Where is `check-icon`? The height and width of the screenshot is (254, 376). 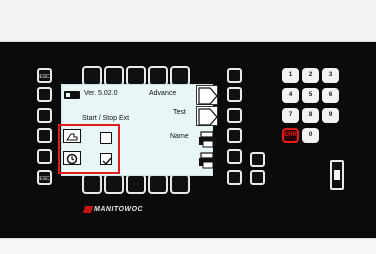
check-icon is located at coordinates (107, 161).